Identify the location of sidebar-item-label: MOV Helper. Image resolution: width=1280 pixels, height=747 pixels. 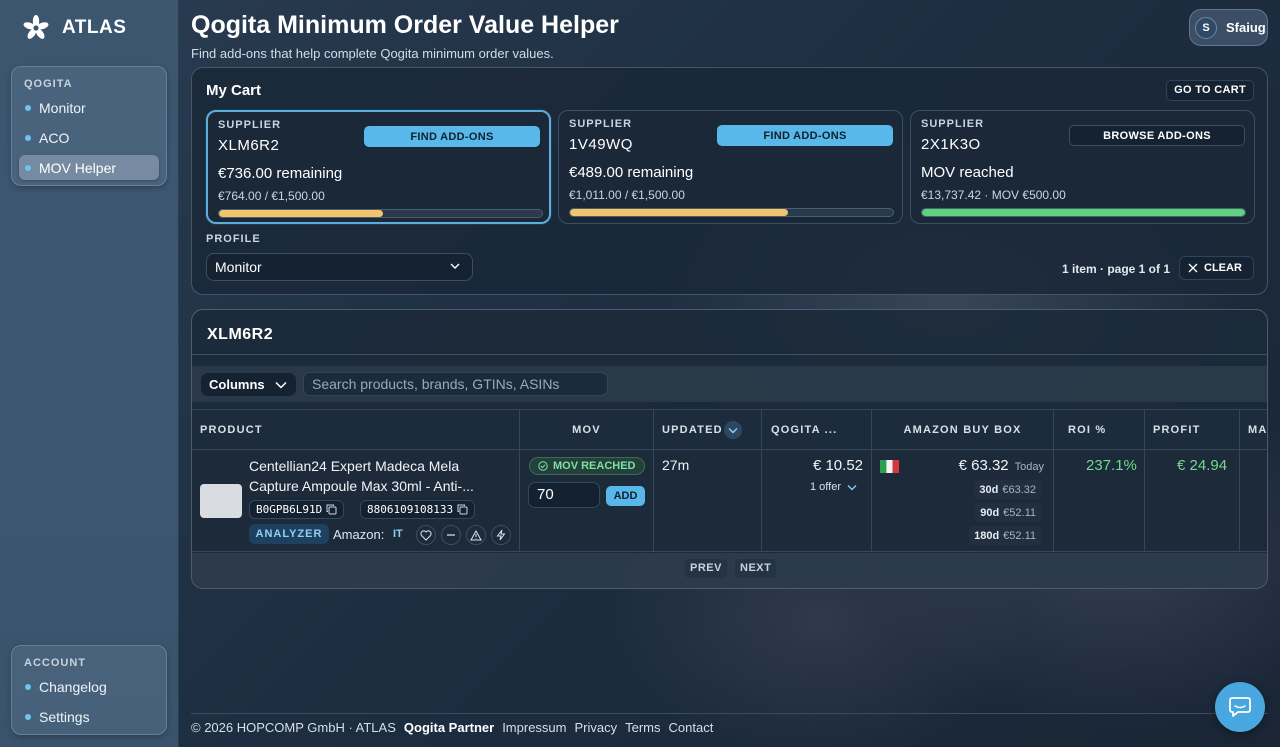
(78, 167).